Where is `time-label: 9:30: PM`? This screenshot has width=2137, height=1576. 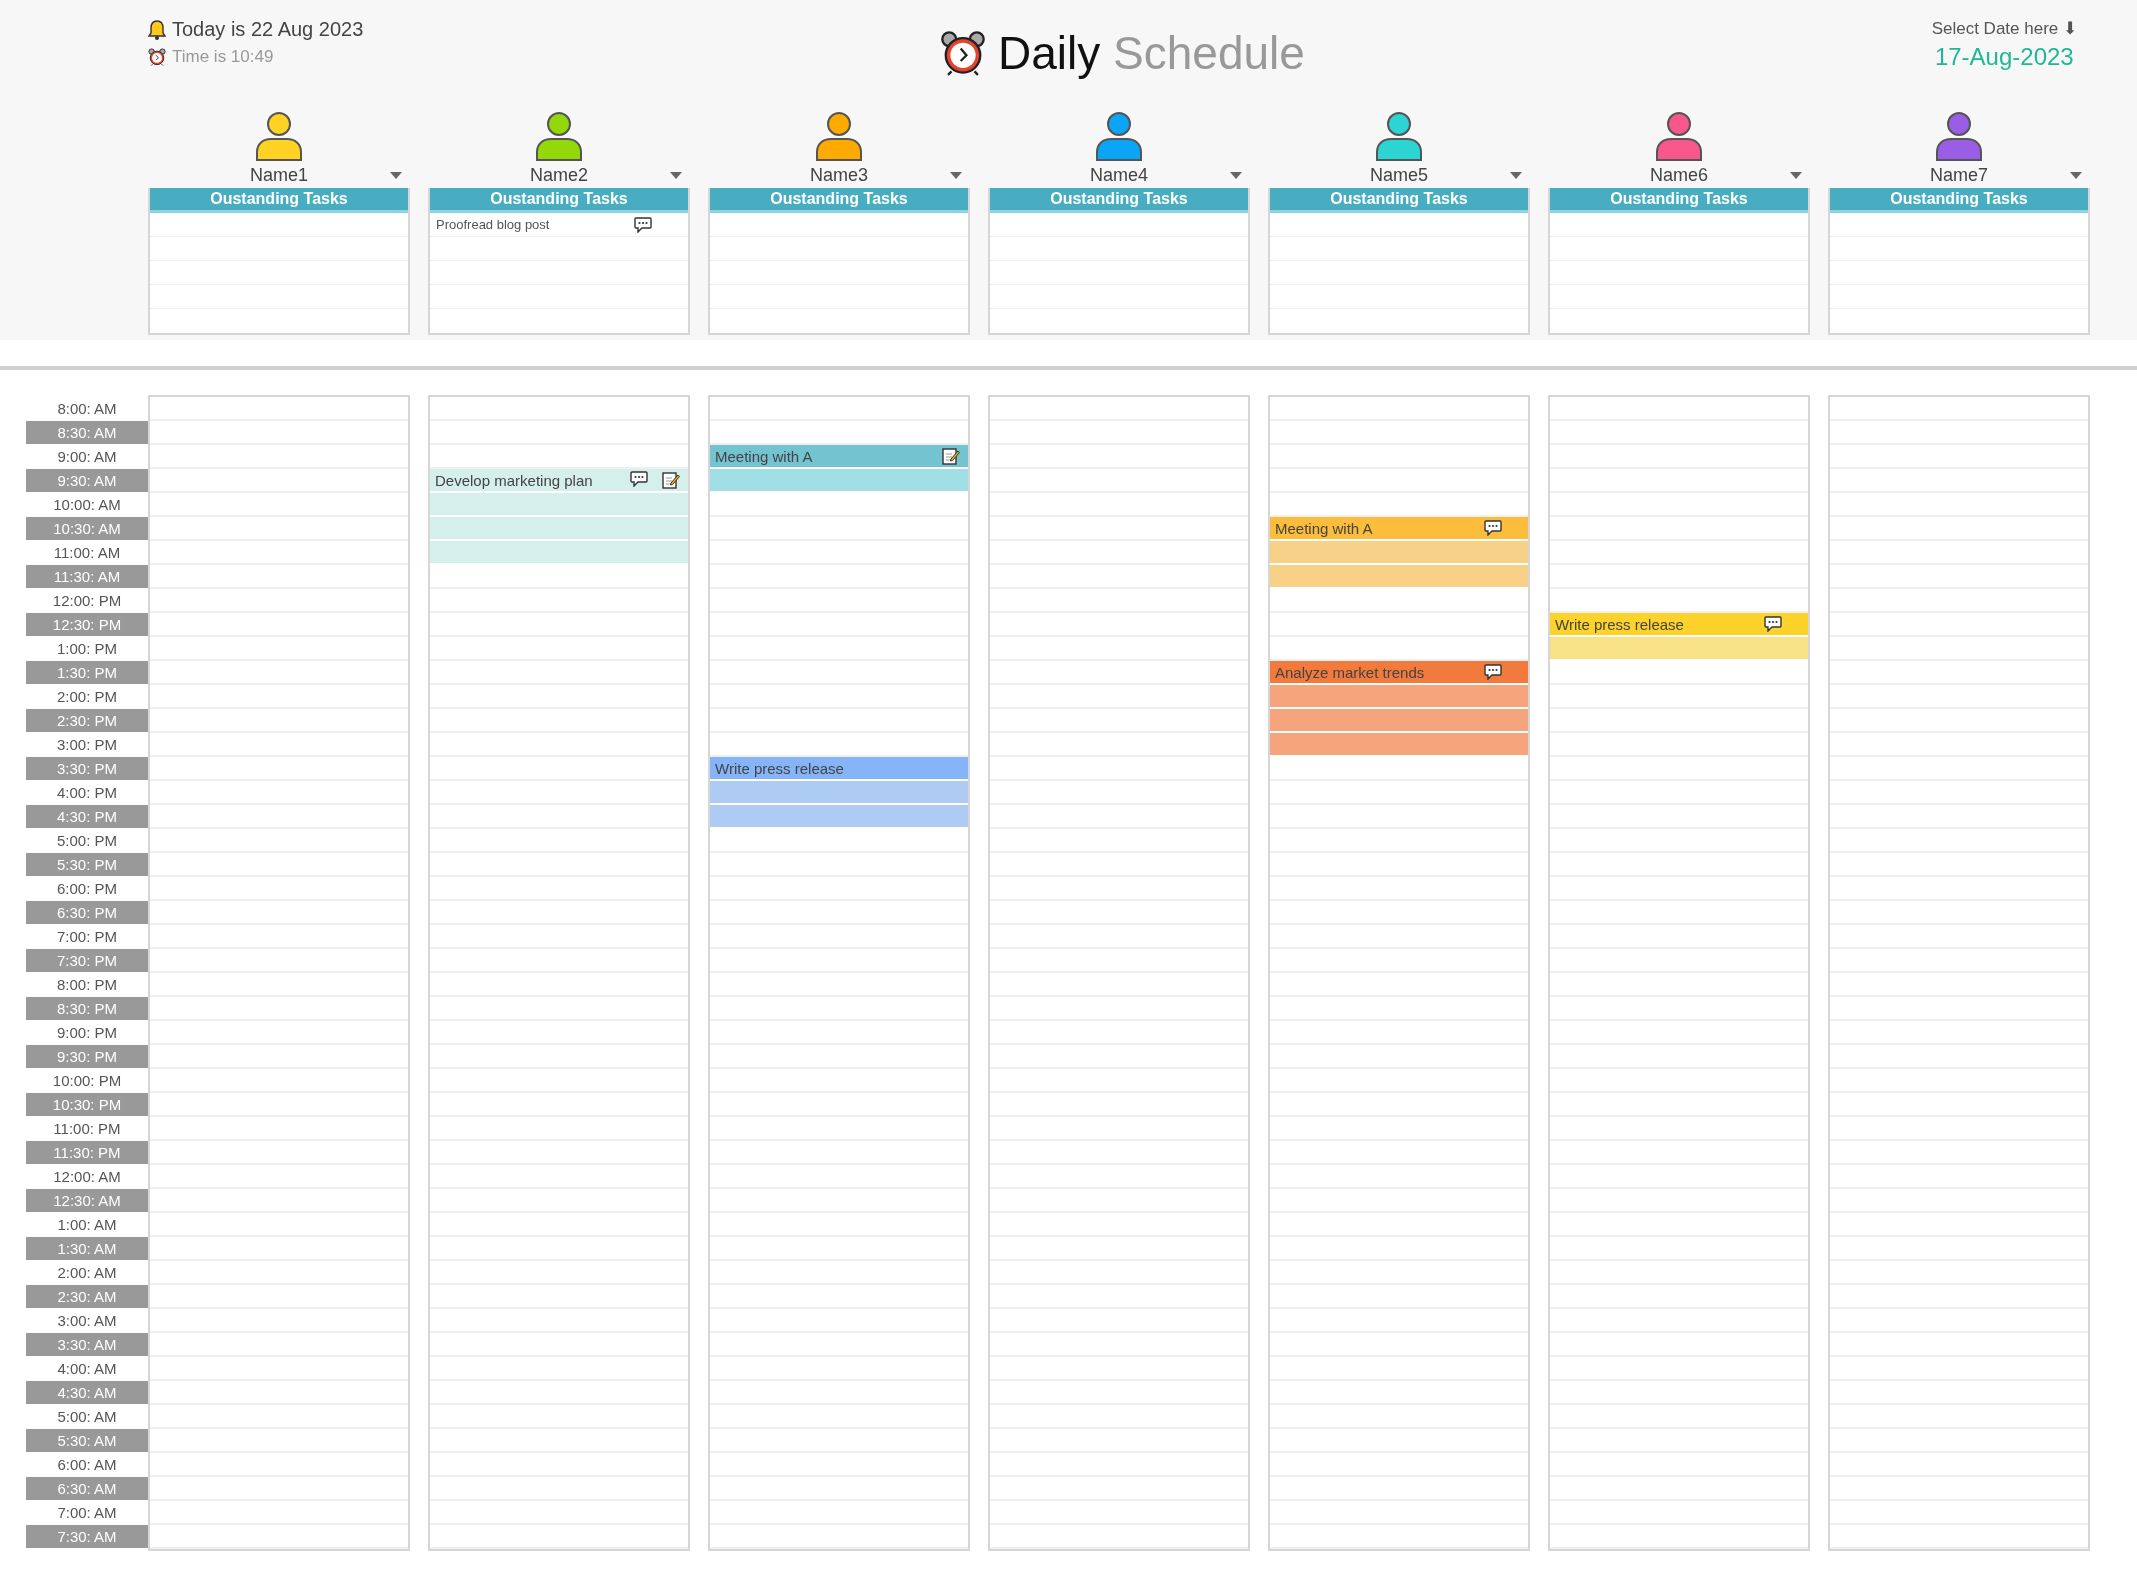
time-label: 9:30: PM is located at coordinates (87, 1057).